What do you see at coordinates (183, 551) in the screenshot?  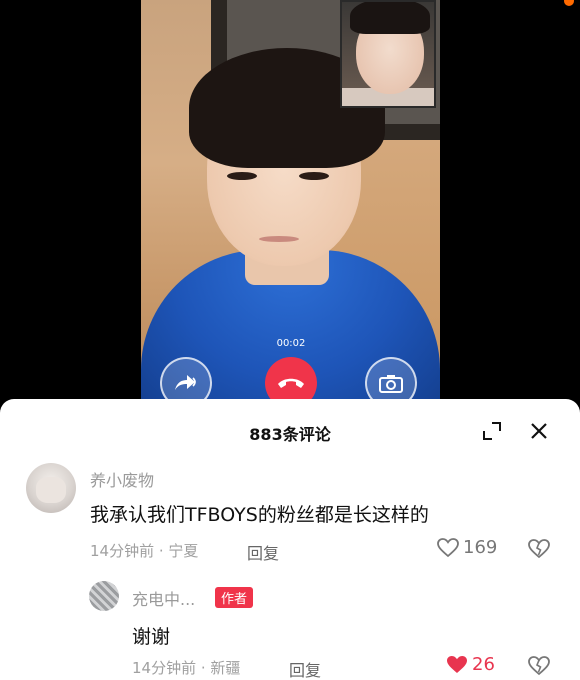 I see `comment-location: 宁夏` at bounding box center [183, 551].